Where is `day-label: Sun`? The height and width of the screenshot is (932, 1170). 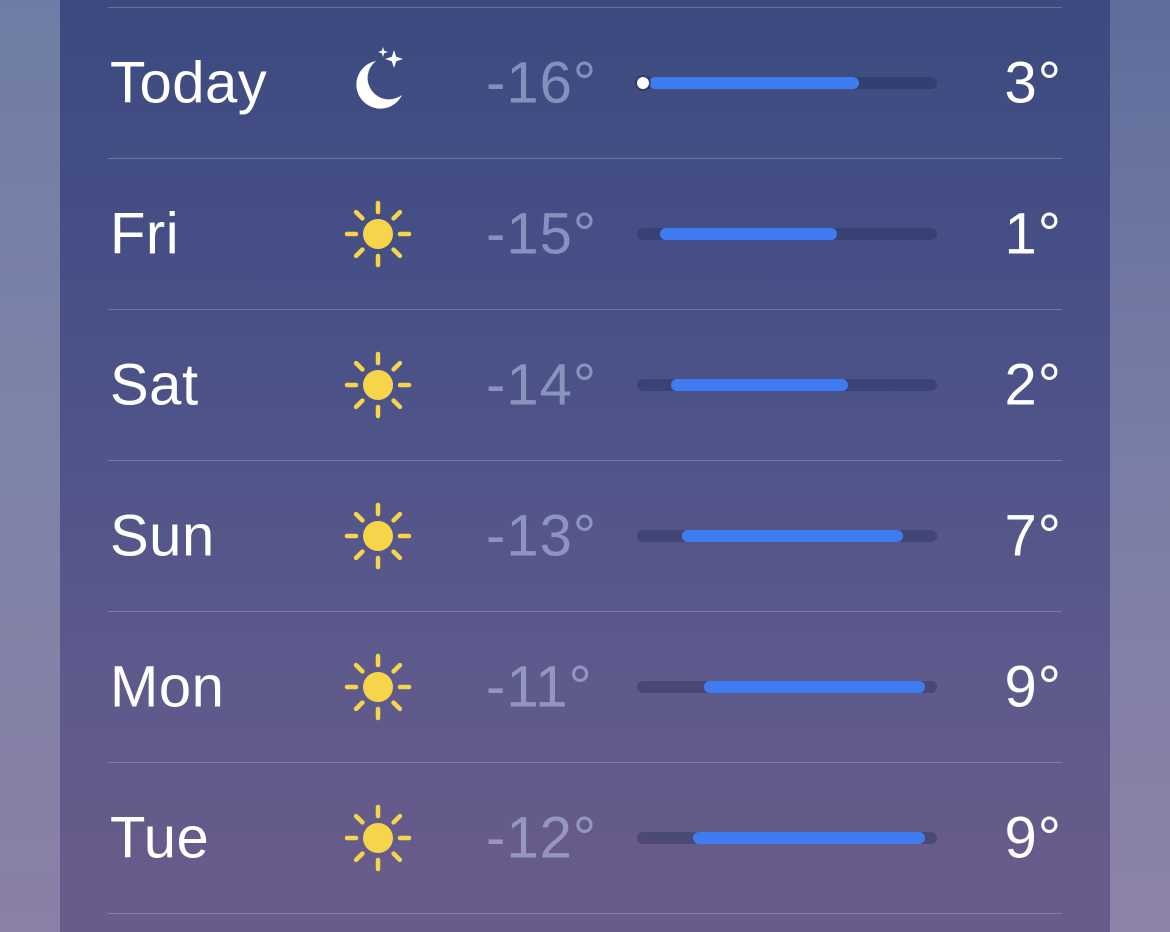
day-label: Sun is located at coordinates (162, 536).